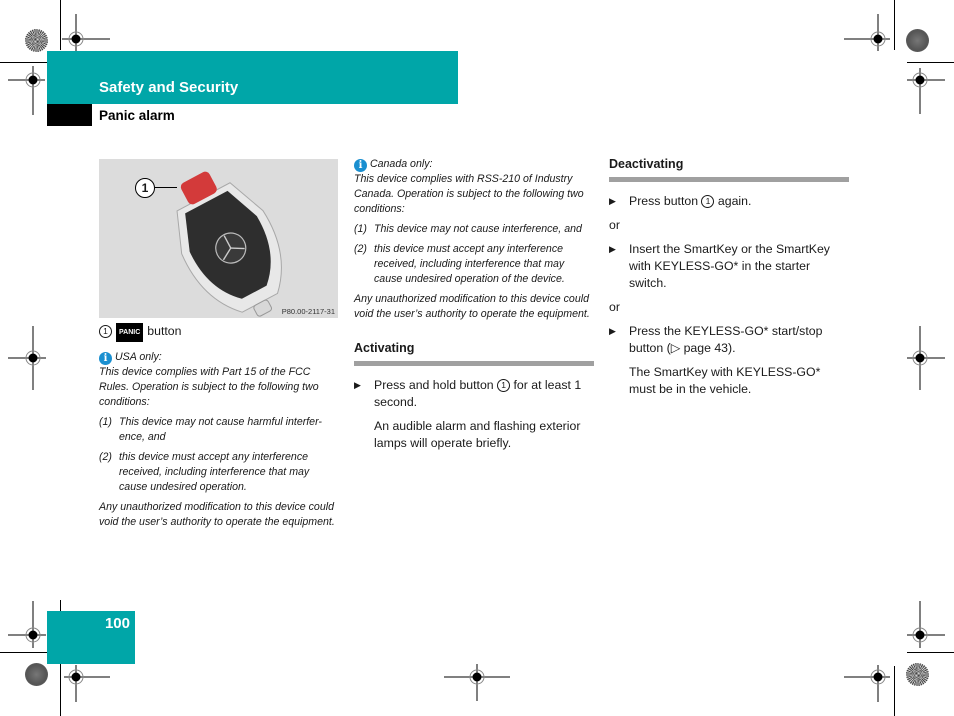 This screenshot has width=954, height=716. Describe the element at coordinates (169, 87) in the screenshot. I see `section-title: Safety and Security` at that location.